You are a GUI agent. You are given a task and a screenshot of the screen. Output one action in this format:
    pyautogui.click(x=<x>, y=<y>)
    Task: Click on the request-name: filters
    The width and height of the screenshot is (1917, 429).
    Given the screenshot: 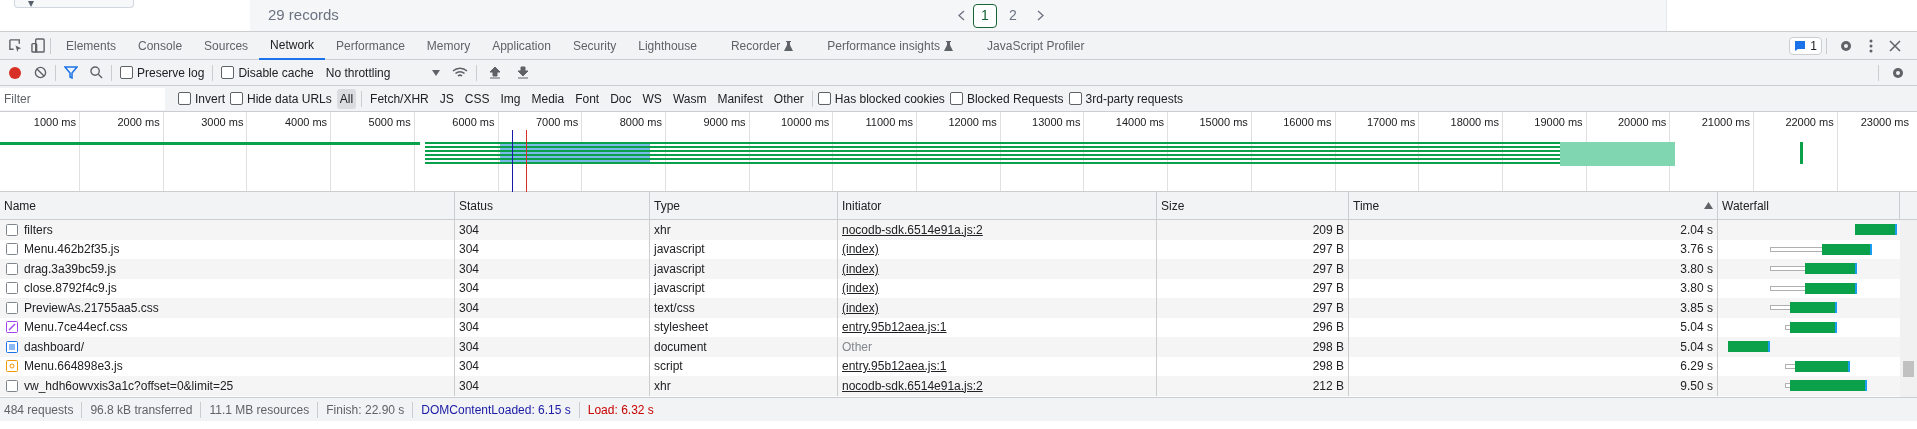 What is the action you would take?
    pyautogui.click(x=38, y=229)
    